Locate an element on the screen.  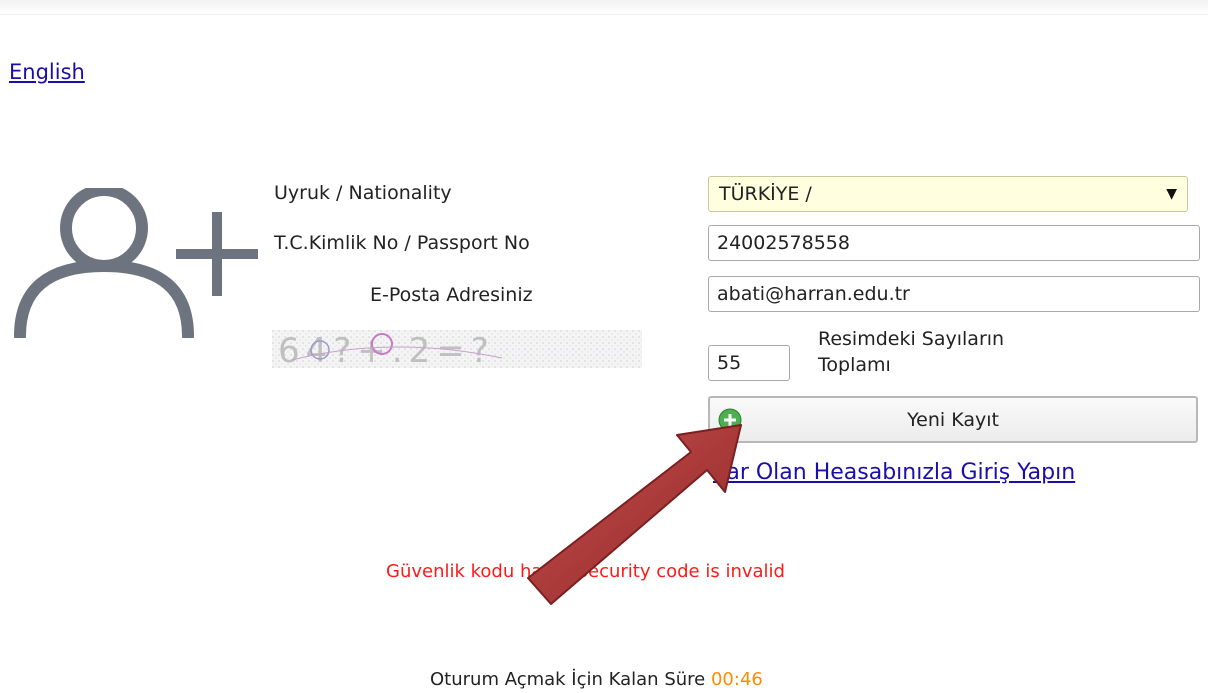
id-number-input is located at coordinates (954, 243).